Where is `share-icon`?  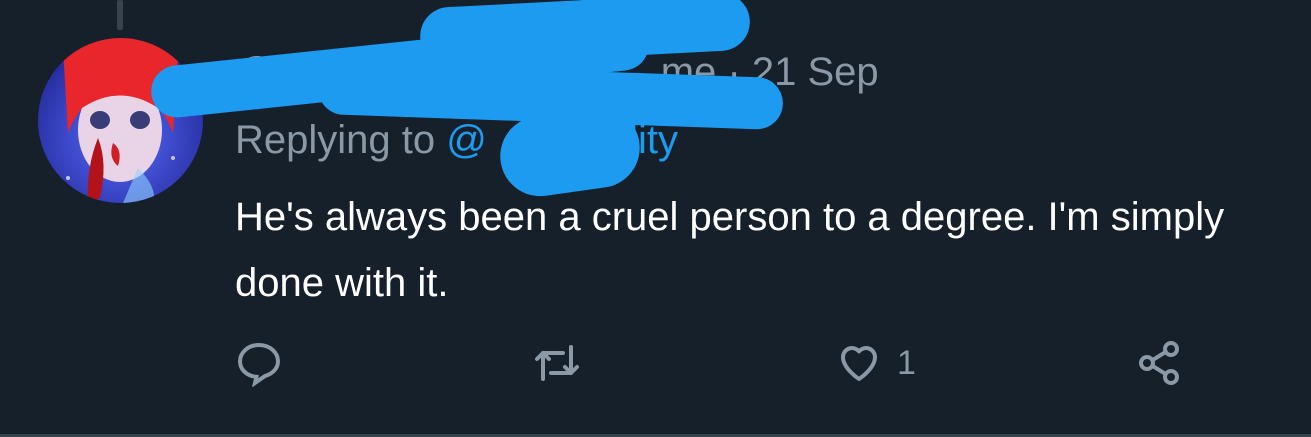 share-icon is located at coordinates (1159, 363).